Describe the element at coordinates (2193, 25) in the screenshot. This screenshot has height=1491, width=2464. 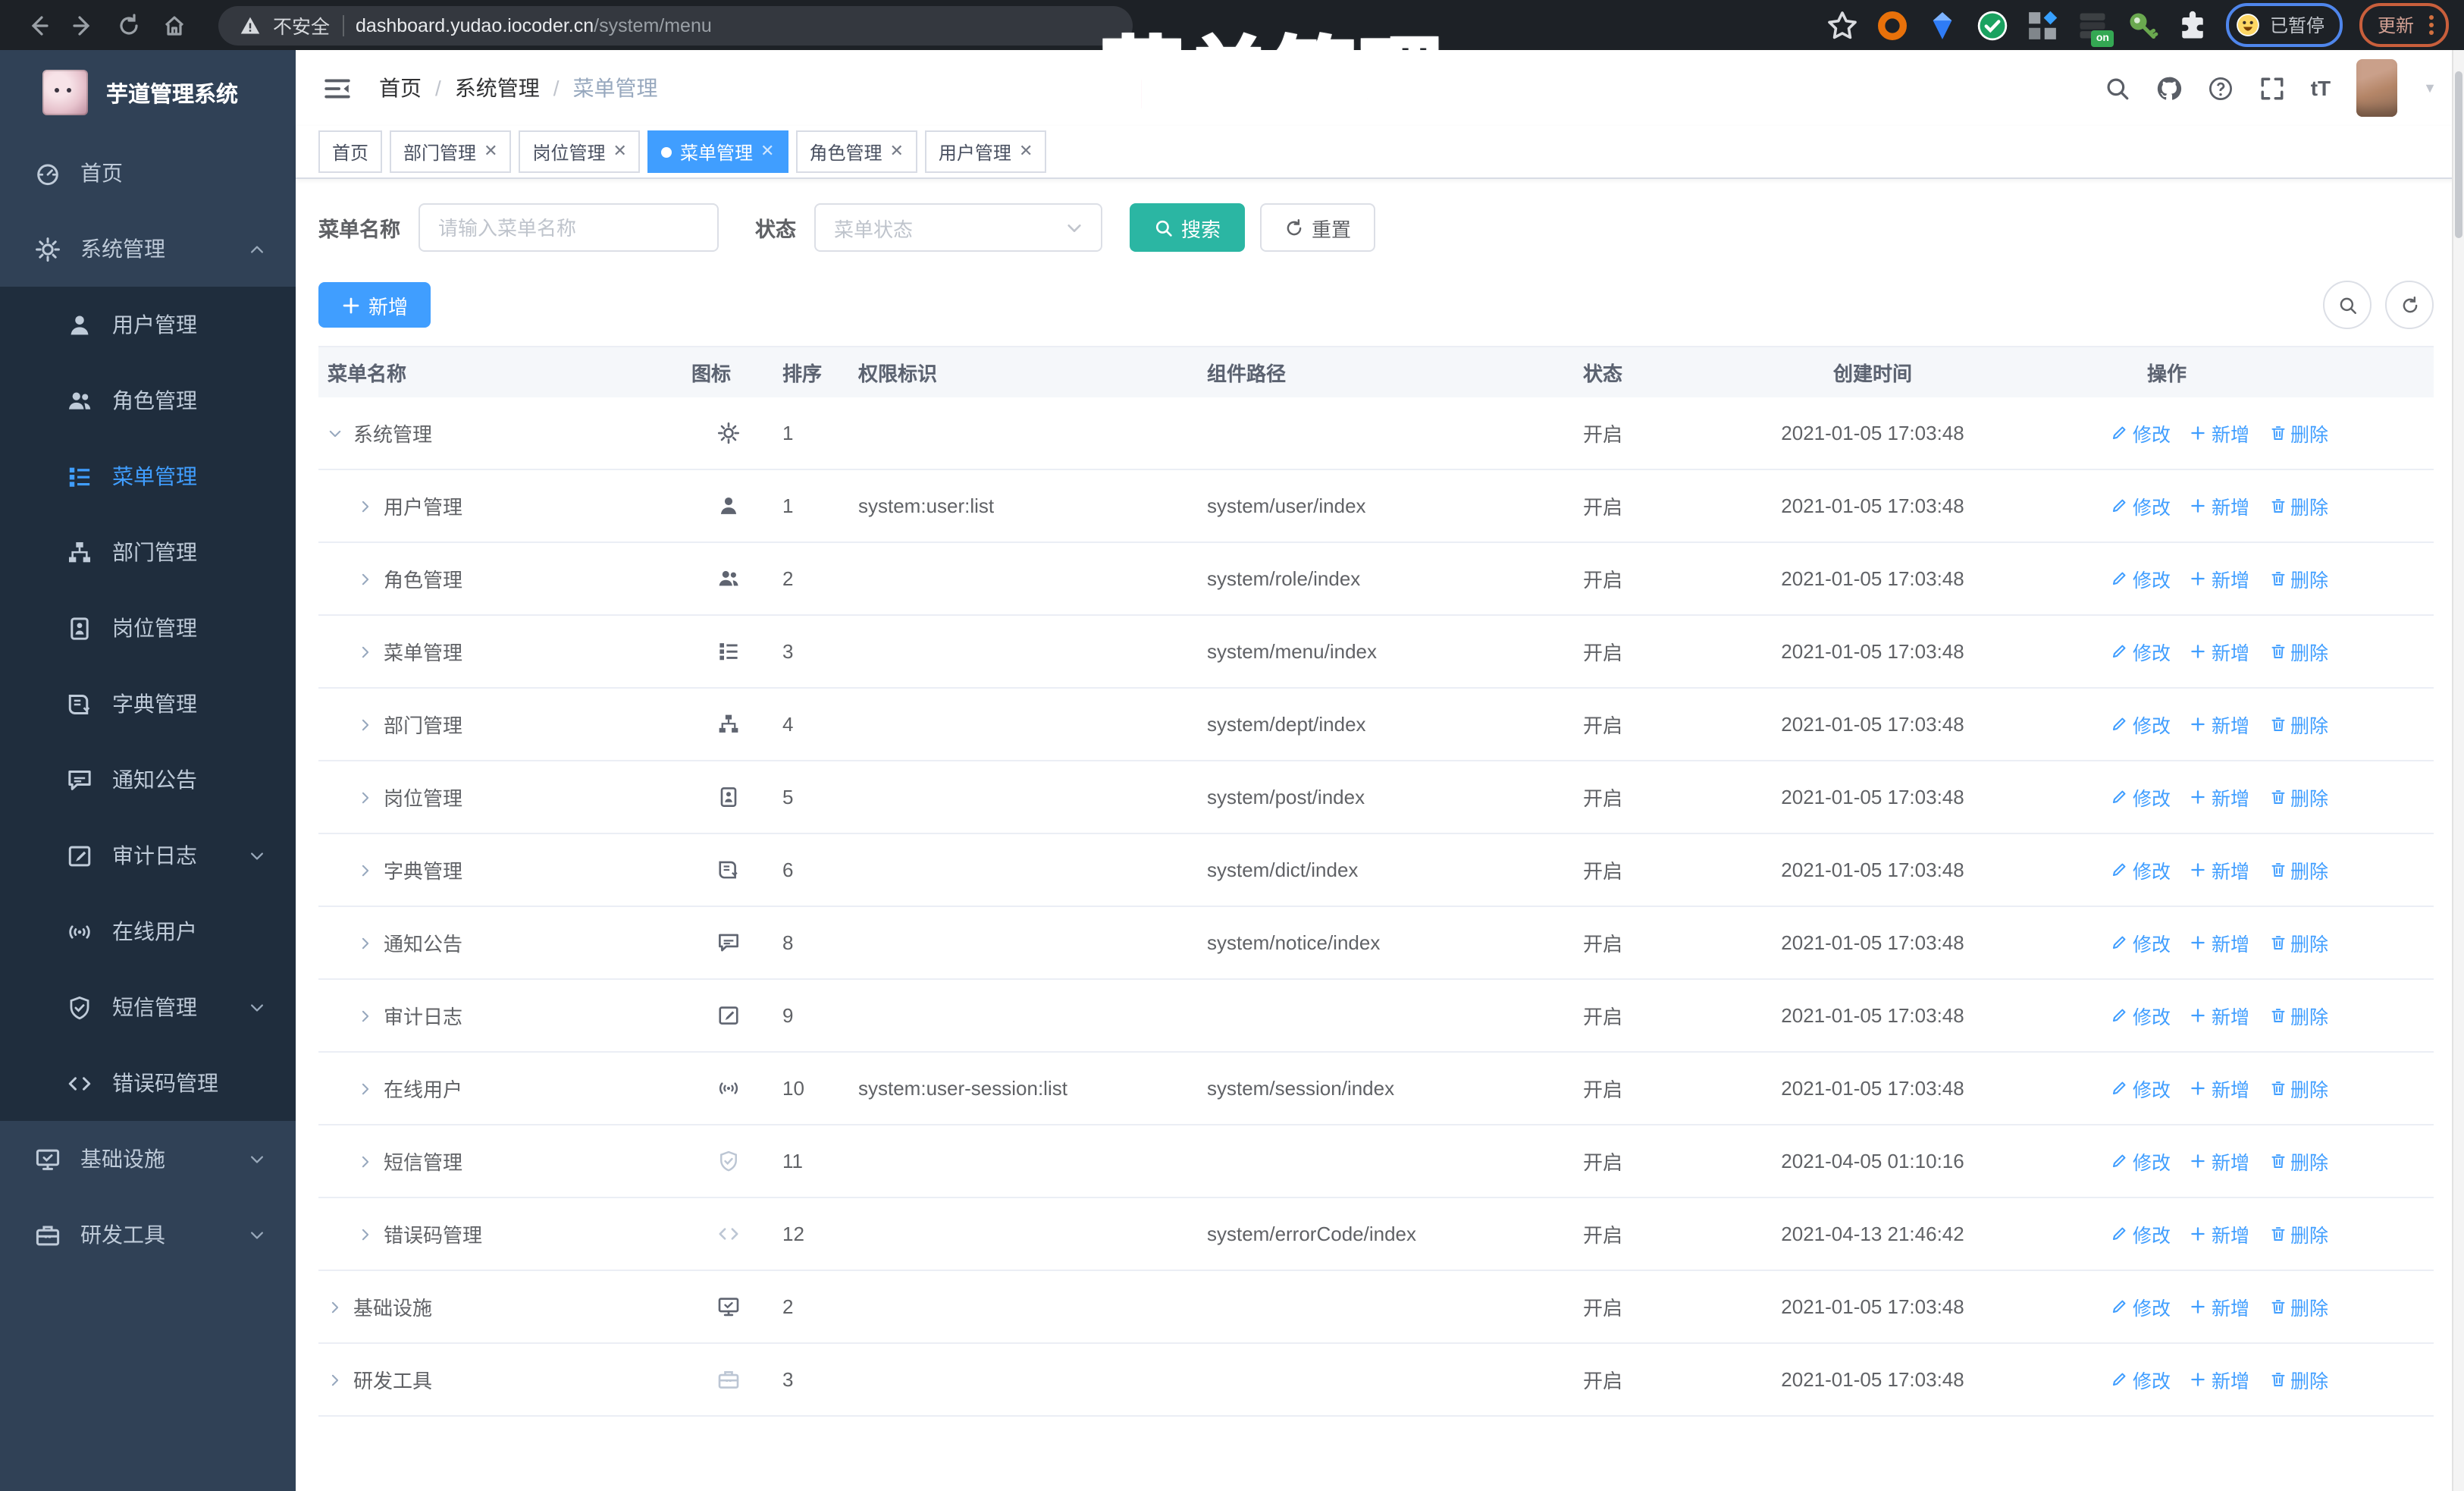
I see `extensions-puzzle-icon` at that location.